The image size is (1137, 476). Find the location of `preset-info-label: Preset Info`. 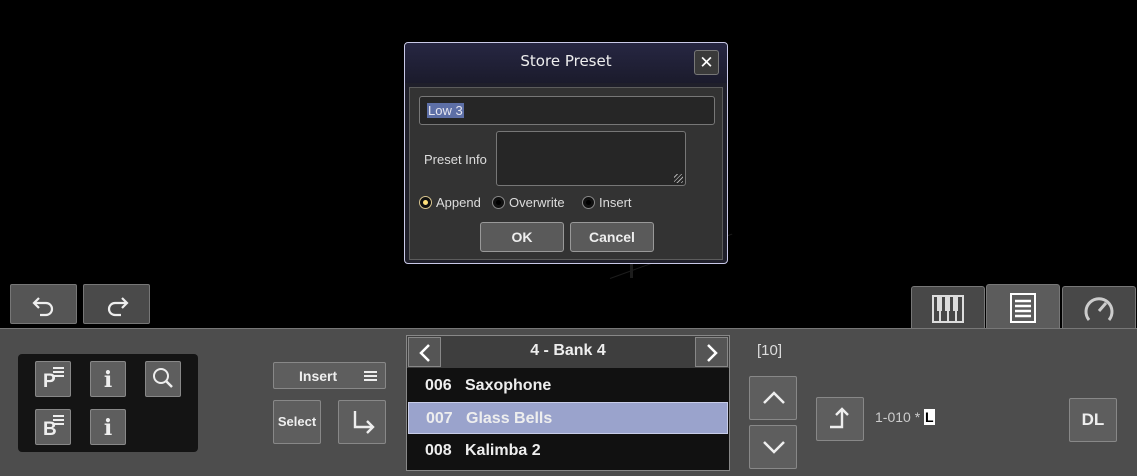

preset-info-label: Preset Info is located at coordinates (455, 159).